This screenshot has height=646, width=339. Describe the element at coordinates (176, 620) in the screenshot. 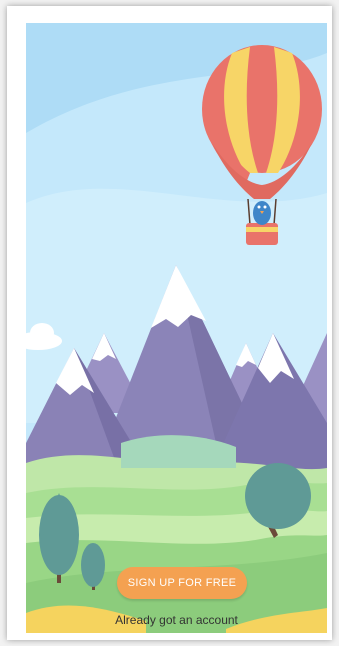

I see `login-link: Already got an account` at that location.